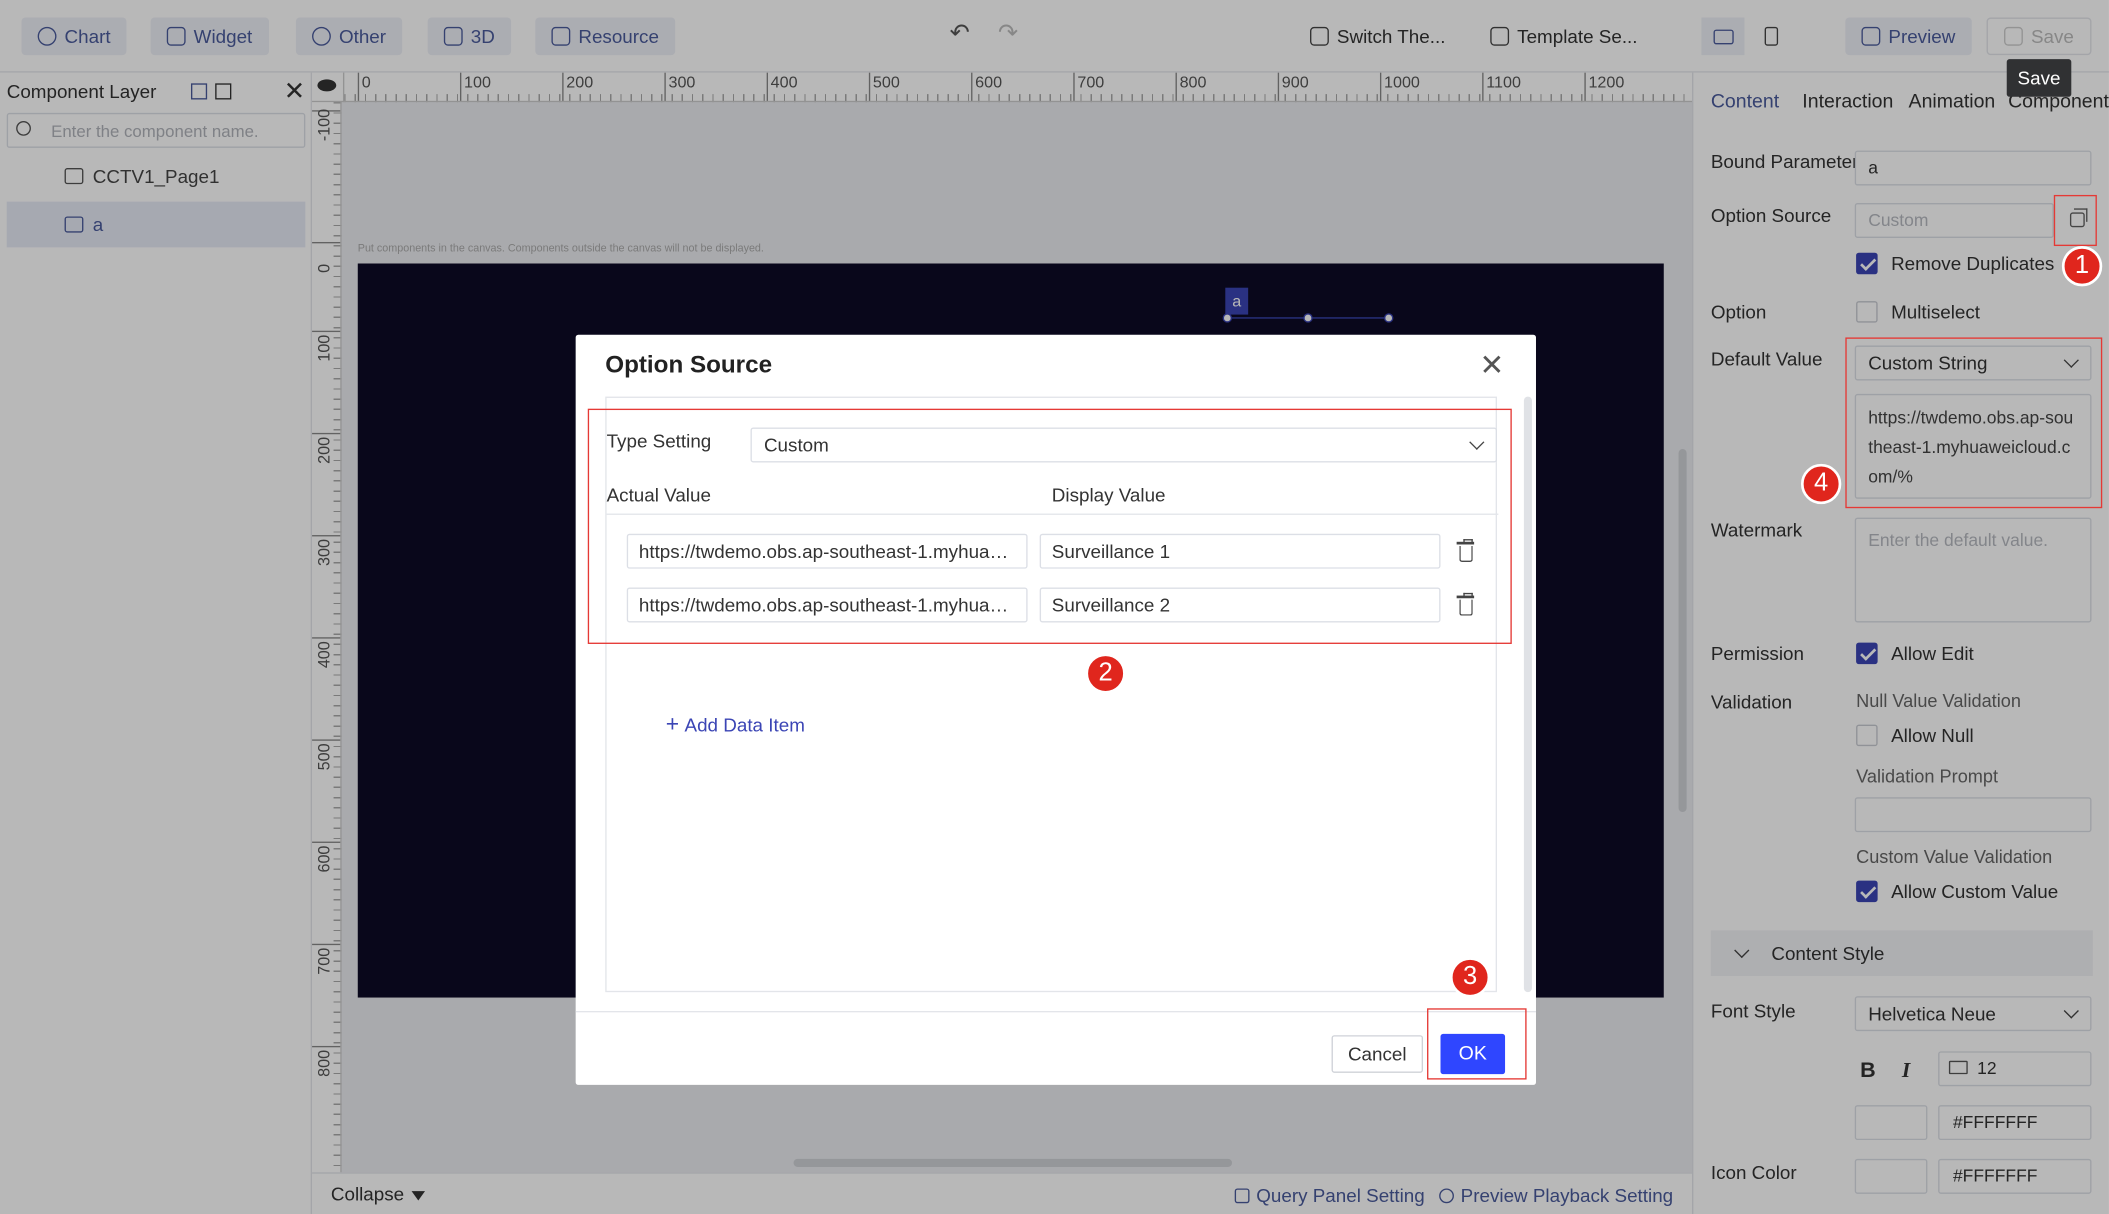  What do you see at coordinates (1527, 694) in the screenshot?
I see `dialog-scrollbar` at bounding box center [1527, 694].